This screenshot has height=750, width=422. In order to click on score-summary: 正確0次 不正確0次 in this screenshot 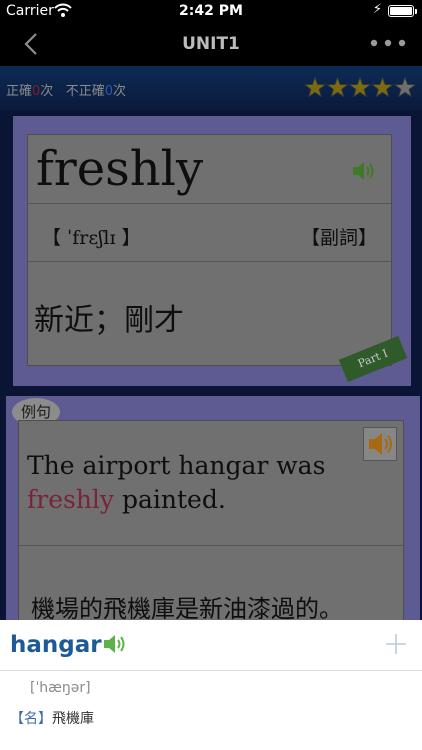, I will do `click(66, 89)`.